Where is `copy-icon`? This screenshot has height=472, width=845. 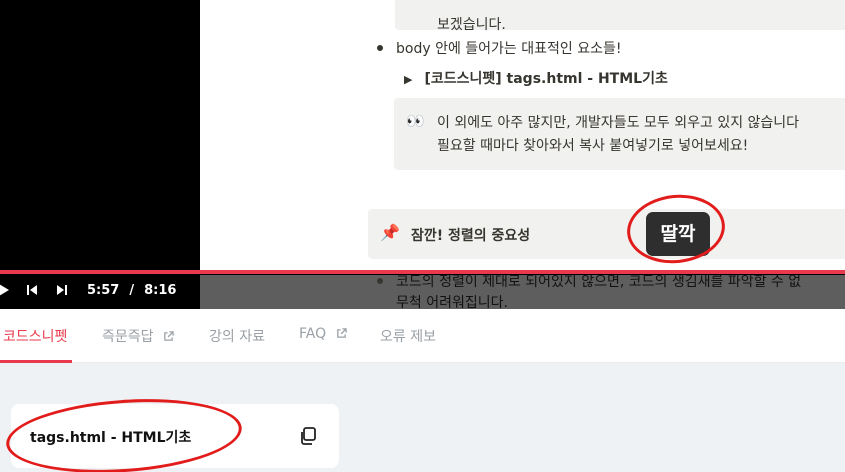 copy-icon is located at coordinates (308, 436).